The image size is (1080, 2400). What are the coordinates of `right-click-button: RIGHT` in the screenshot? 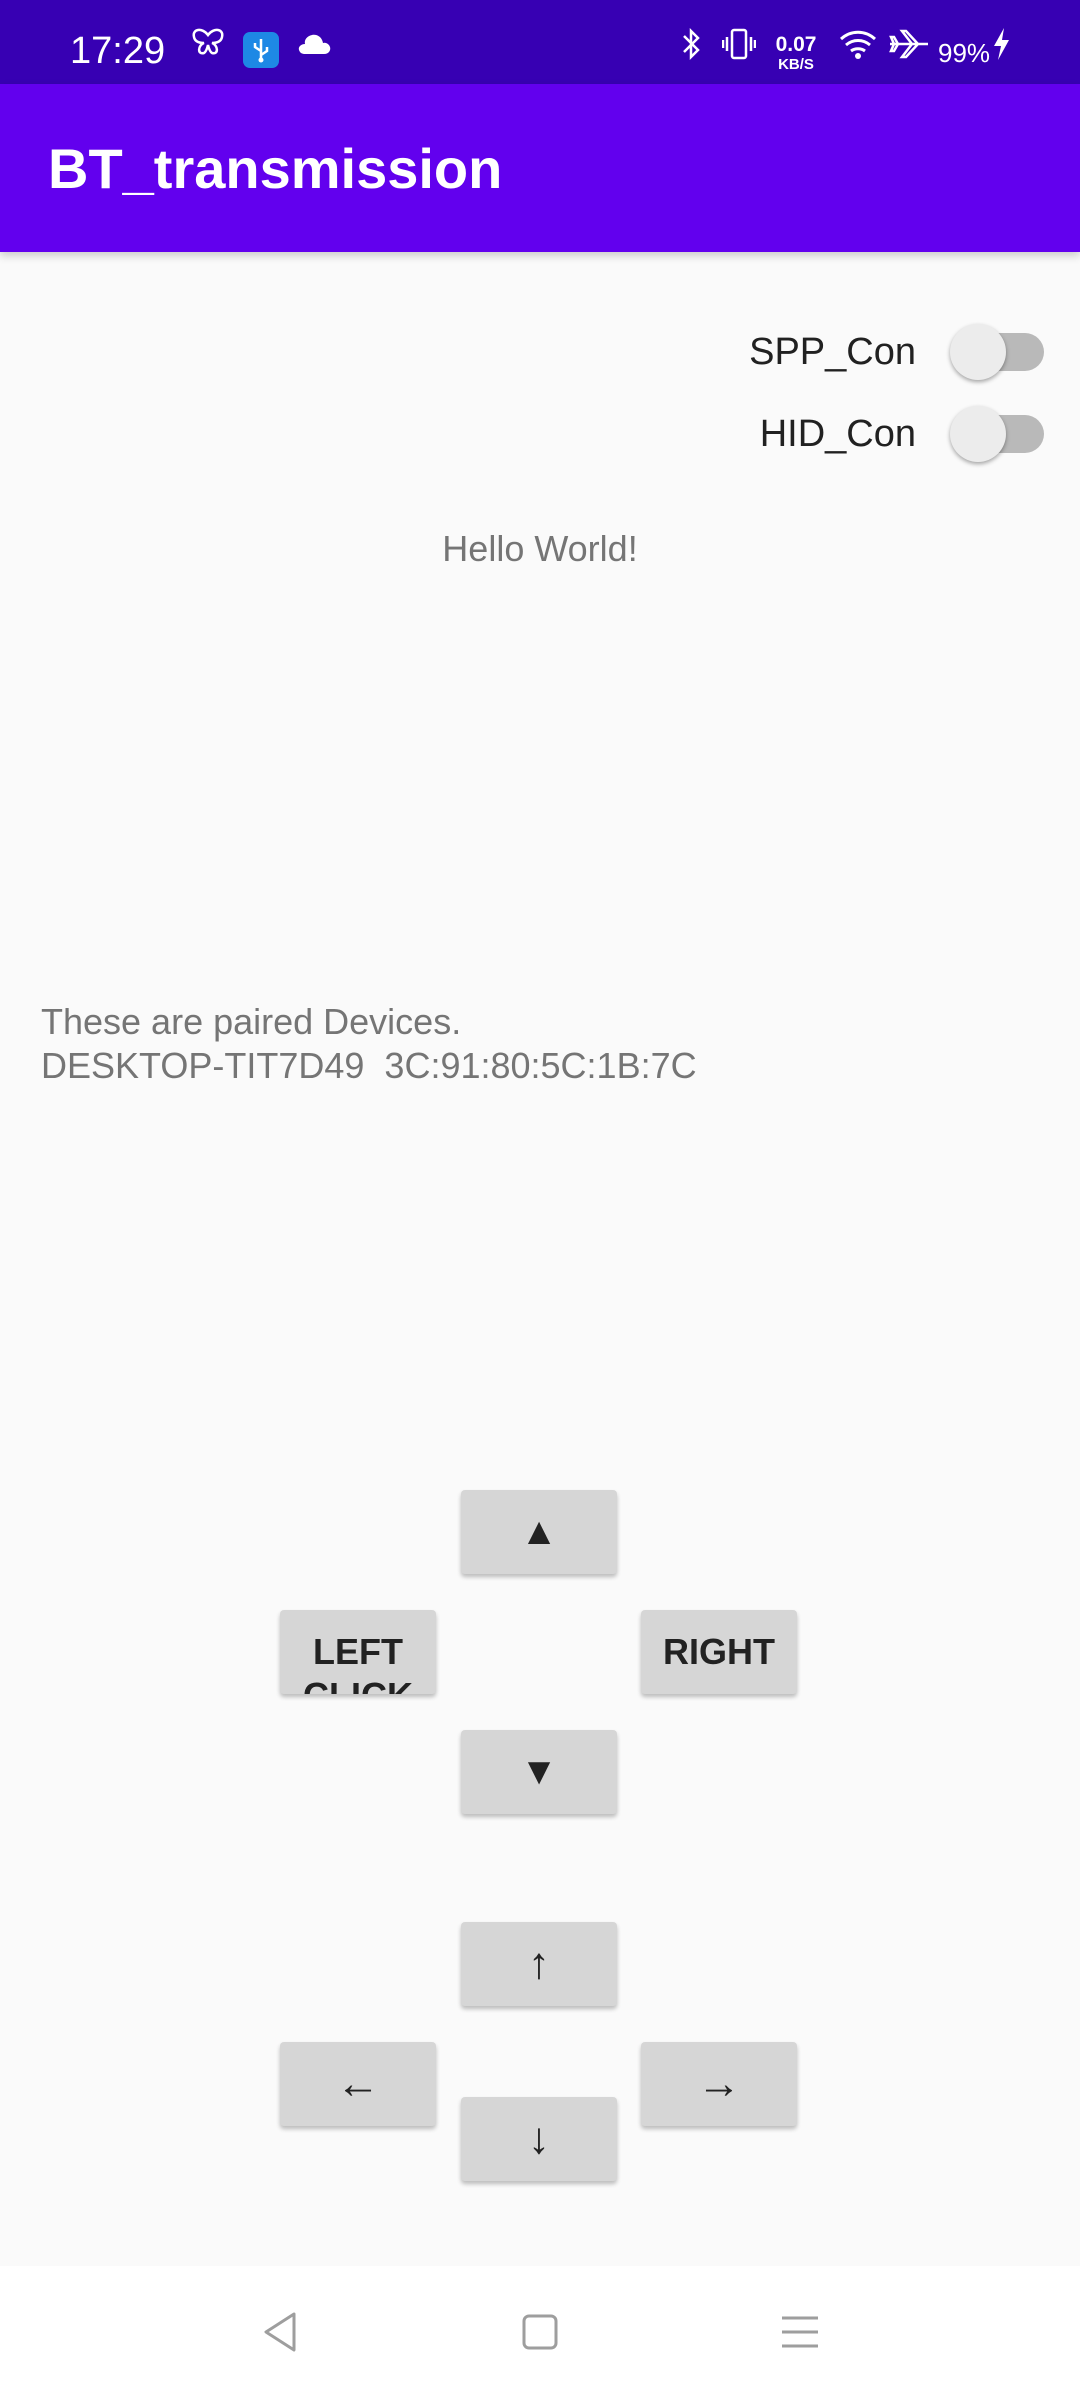 It's located at (719, 1652).